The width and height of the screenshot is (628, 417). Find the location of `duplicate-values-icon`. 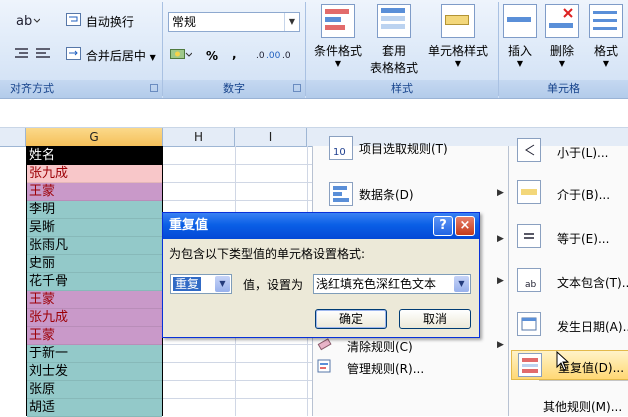

duplicate-values-icon is located at coordinates (530, 365).